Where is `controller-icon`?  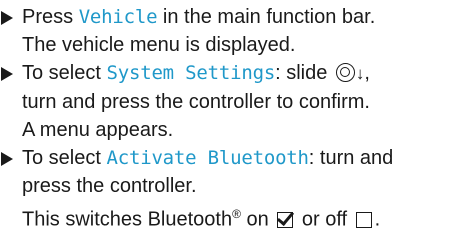 controller-icon is located at coordinates (345, 72).